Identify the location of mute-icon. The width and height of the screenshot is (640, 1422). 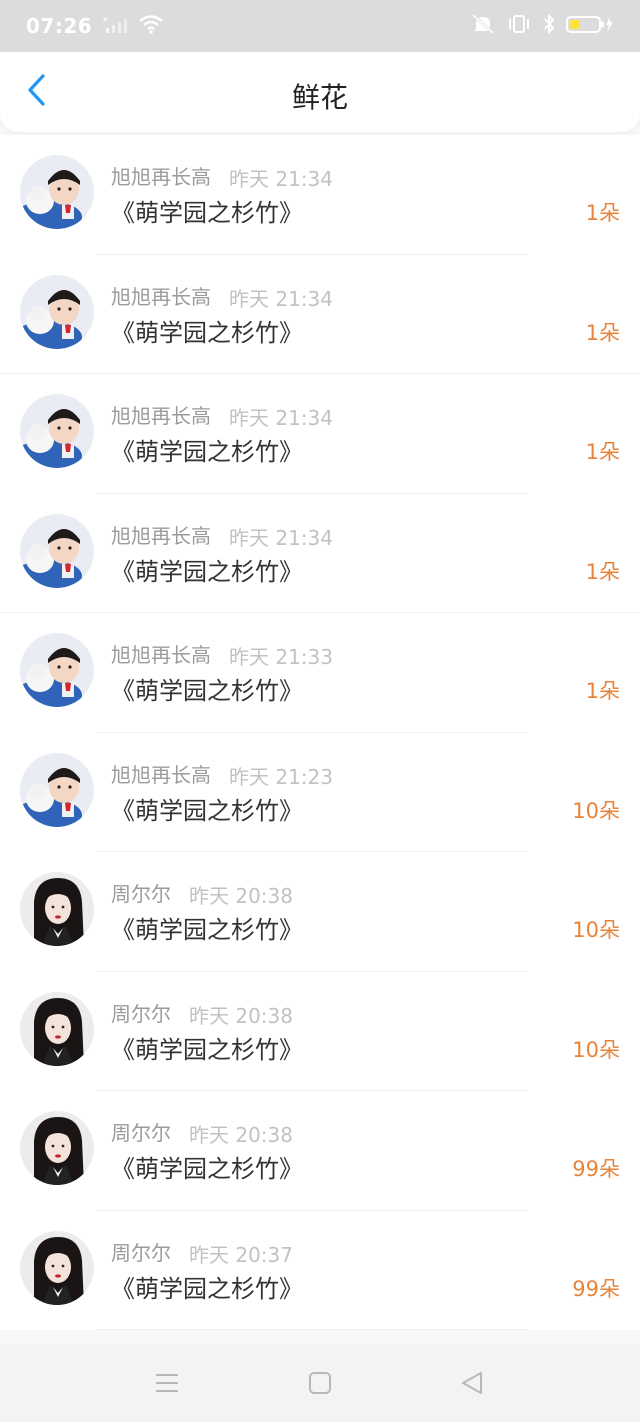
(483, 26).